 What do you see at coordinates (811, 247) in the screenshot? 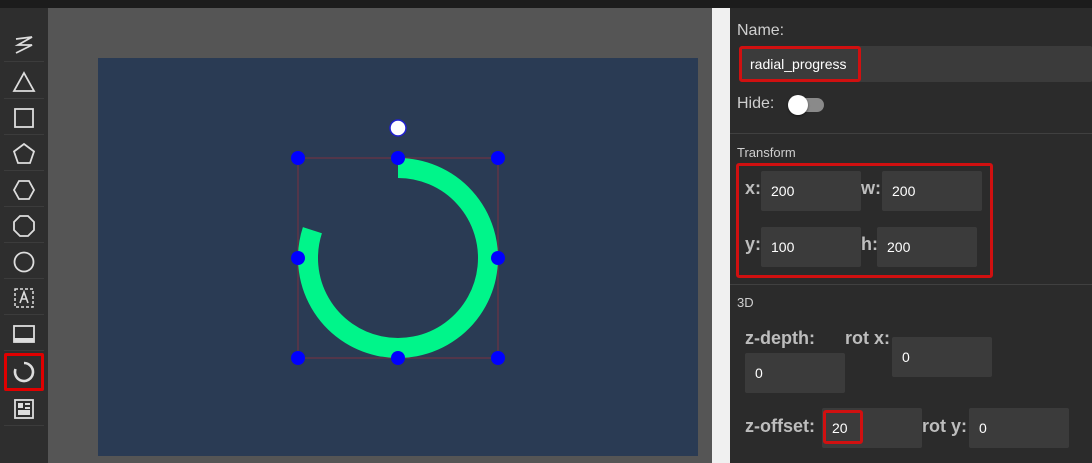
I see `y-input: 100` at bounding box center [811, 247].